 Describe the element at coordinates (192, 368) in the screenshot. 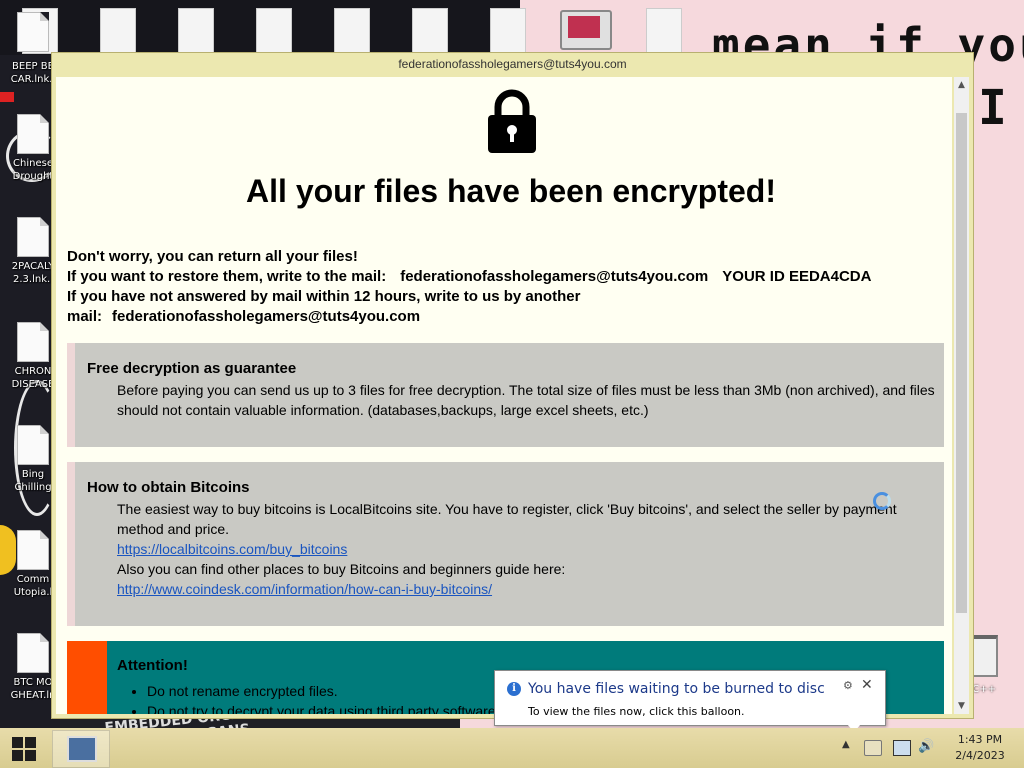

I see `section-title: Free decryption as guarantee` at that location.